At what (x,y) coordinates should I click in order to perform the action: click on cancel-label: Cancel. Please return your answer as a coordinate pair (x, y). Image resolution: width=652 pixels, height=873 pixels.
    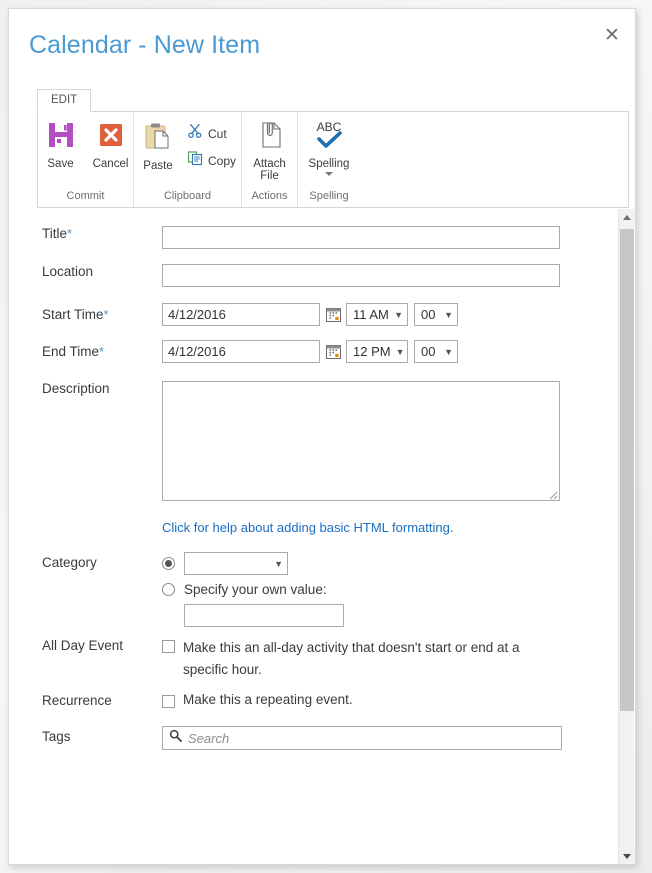
    Looking at the image, I should click on (110, 164).